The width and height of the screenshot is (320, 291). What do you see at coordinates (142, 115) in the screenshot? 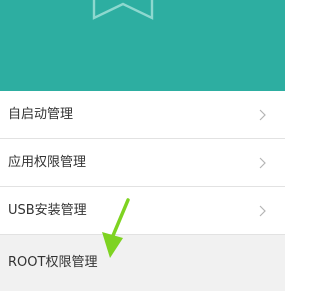
I see `menu-item-autostart: 自启动管理` at bounding box center [142, 115].